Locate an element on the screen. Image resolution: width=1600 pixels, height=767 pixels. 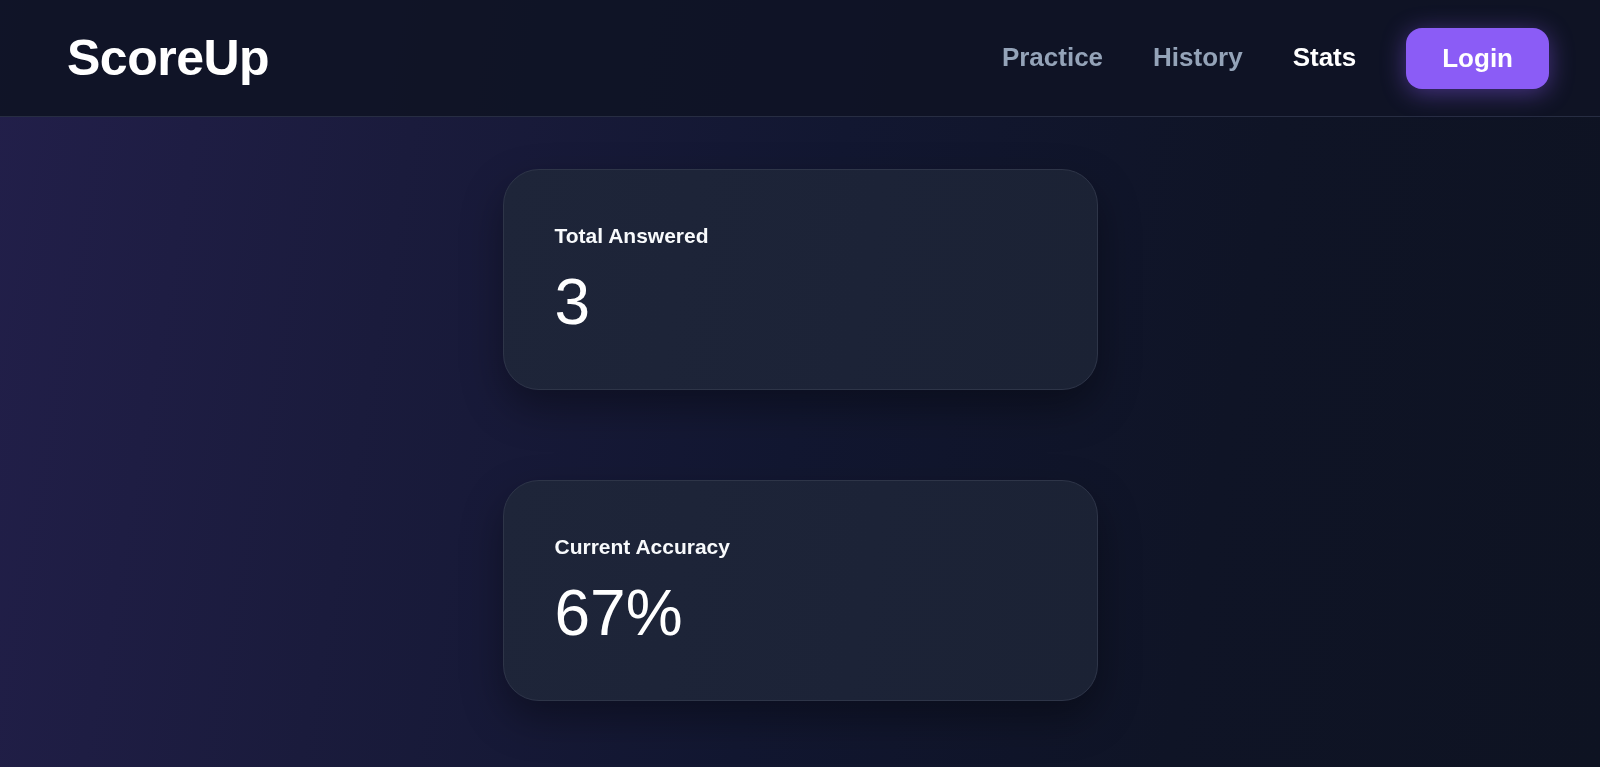
stat-value: 3 is located at coordinates (572, 302).